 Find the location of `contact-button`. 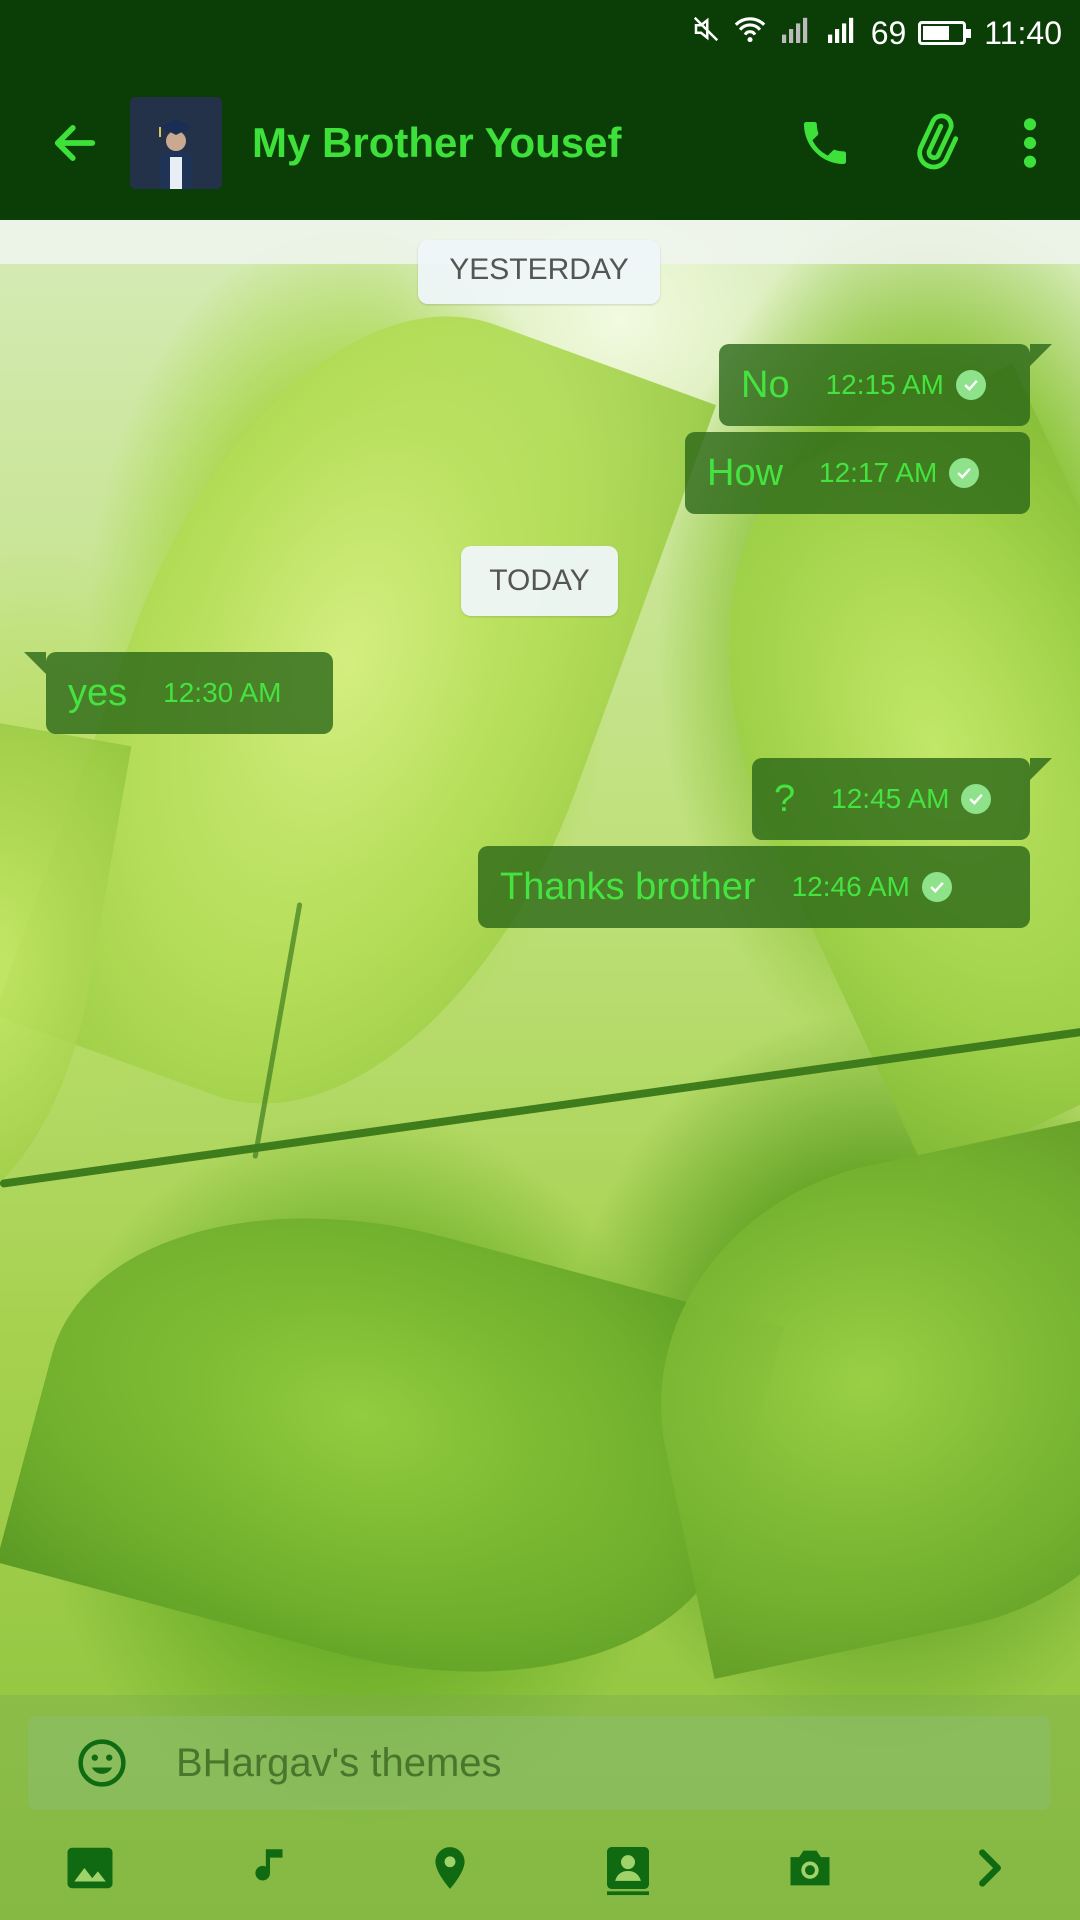

contact-button is located at coordinates (628, 1868).